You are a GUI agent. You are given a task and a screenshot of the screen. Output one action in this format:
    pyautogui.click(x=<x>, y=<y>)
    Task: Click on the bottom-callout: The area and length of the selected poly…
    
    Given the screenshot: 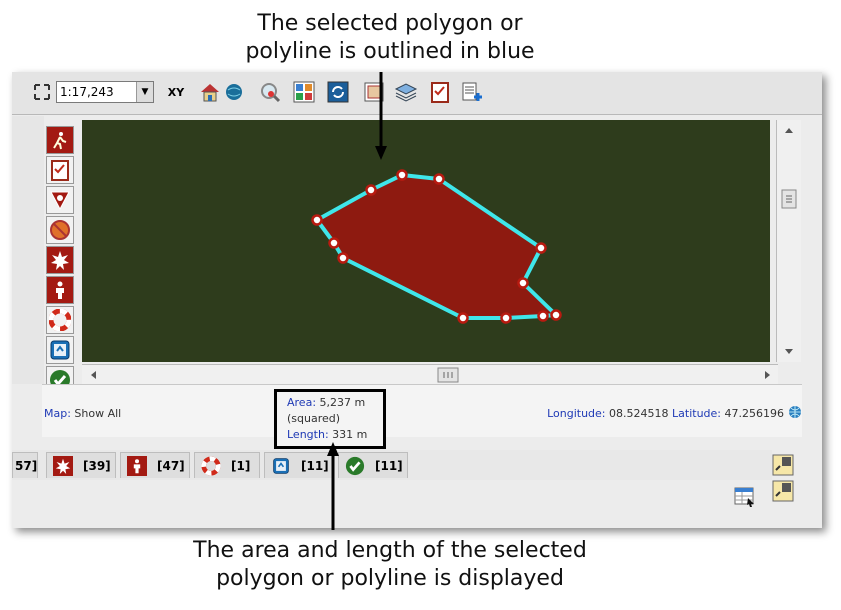 What is the action you would take?
    pyautogui.click(x=390, y=565)
    